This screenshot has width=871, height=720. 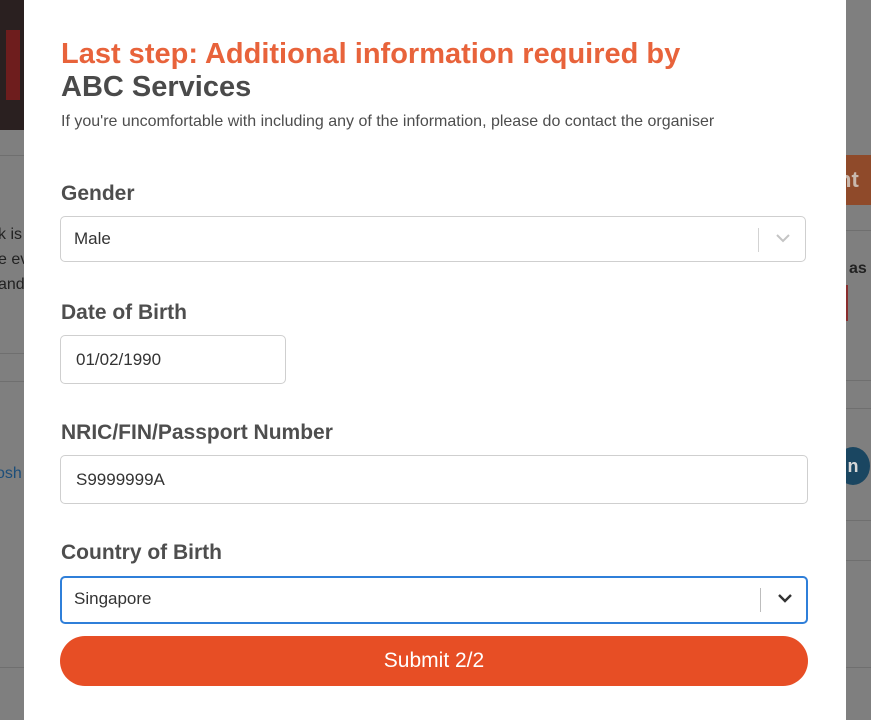 I want to click on dob-label: Date of Birth, so click(x=124, y=312).